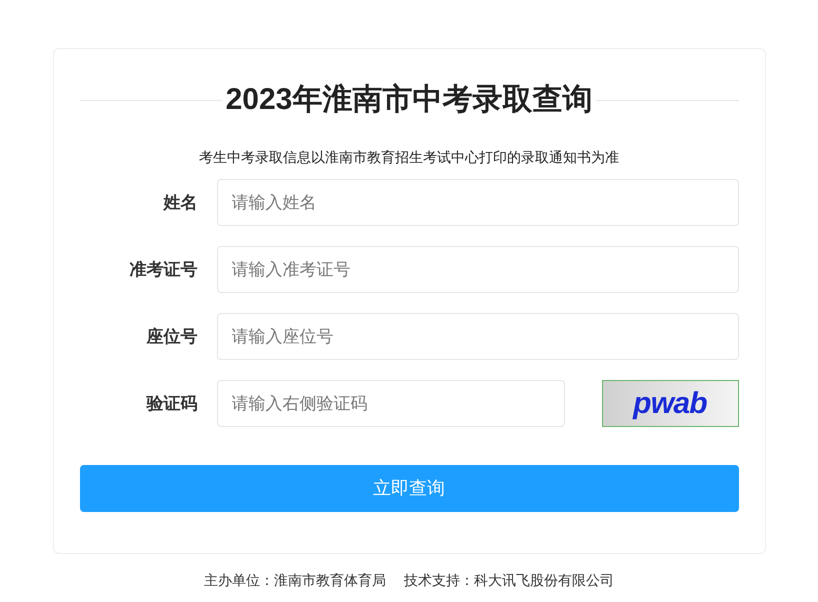  What do you see at coordinates (670, 403) in the screenshot?
I see `captcha-image: pwab` at bounding box center [670, 403].